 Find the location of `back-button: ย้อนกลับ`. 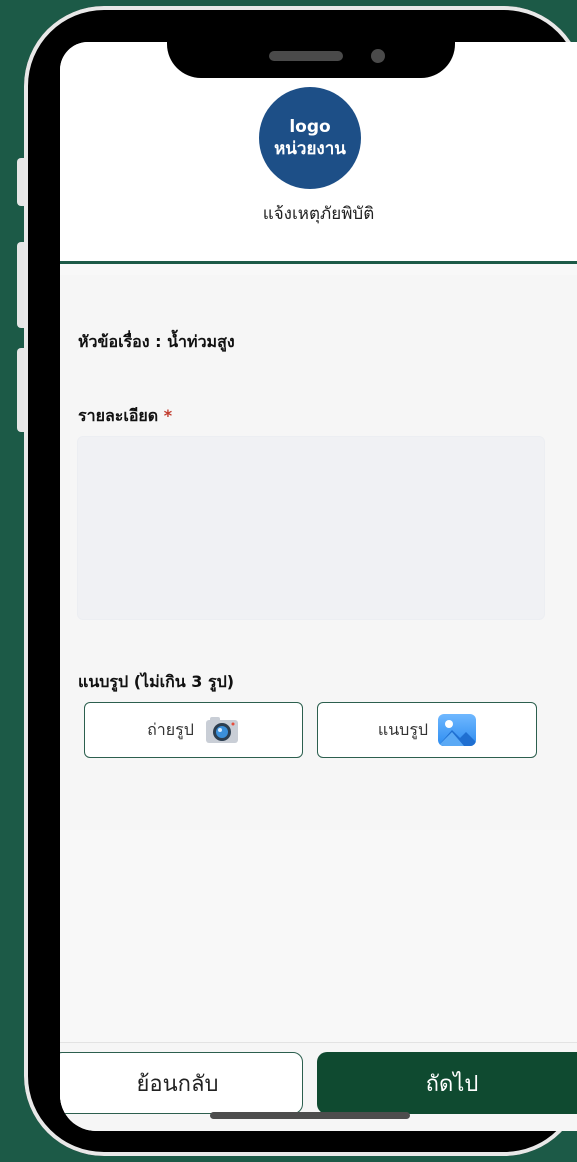

back-button: ย้อนกลับ is located at coordinates (181, 1083).